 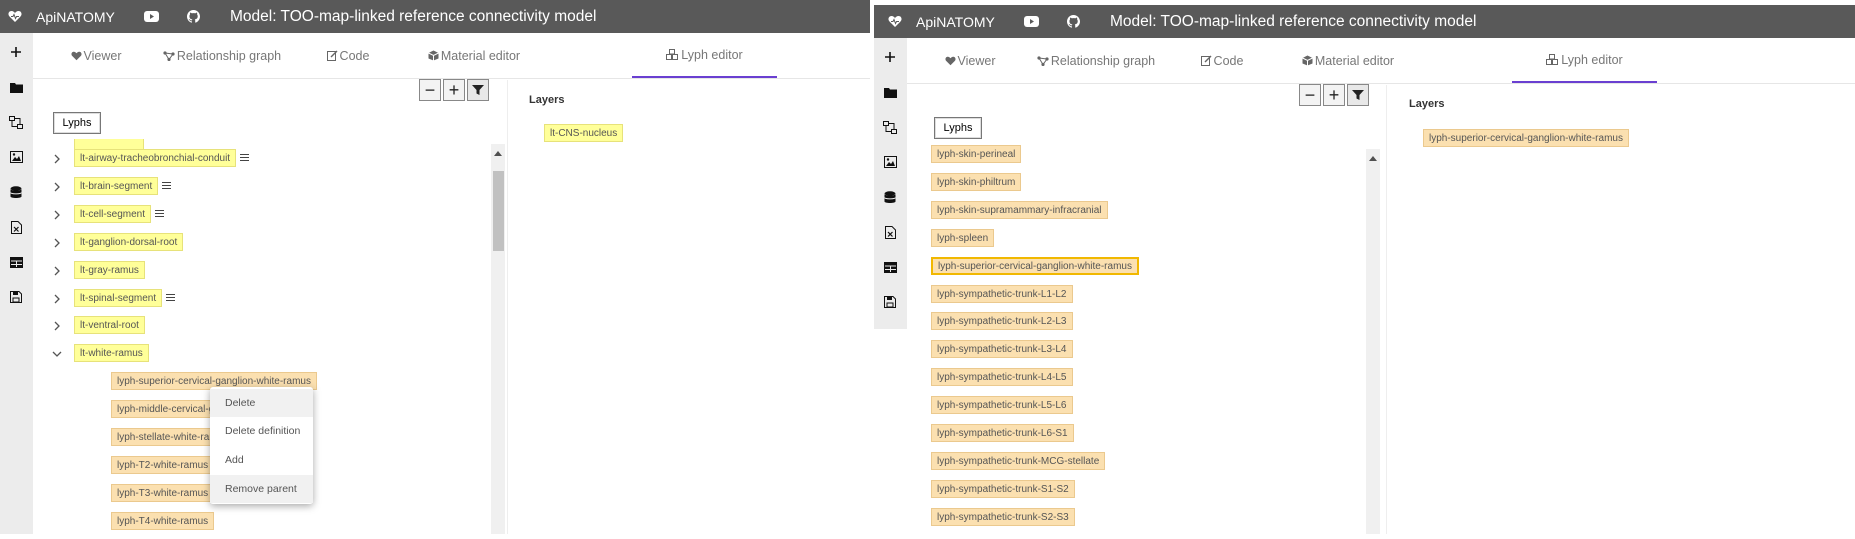 I want to click on heart-icon, so click(x=950, y=60).